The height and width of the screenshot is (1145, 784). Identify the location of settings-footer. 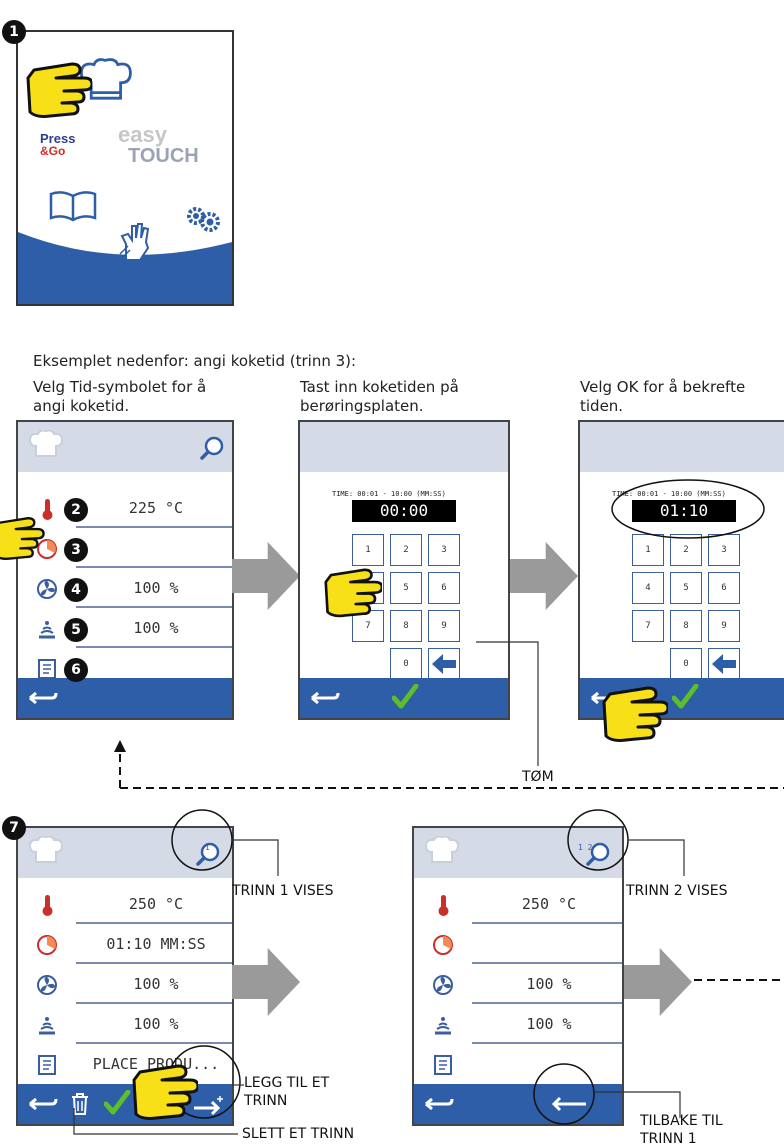
(125, 698).